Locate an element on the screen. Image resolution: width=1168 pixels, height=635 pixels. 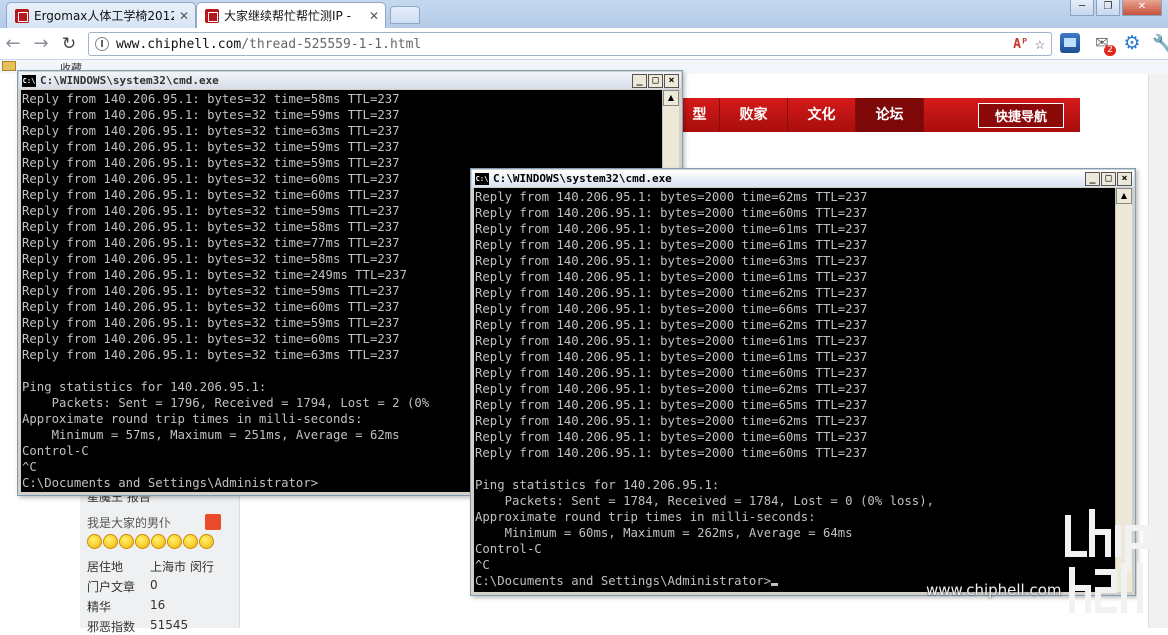
mail-extension-icon: ✉ 2 is located at coordinates (1104, 44).